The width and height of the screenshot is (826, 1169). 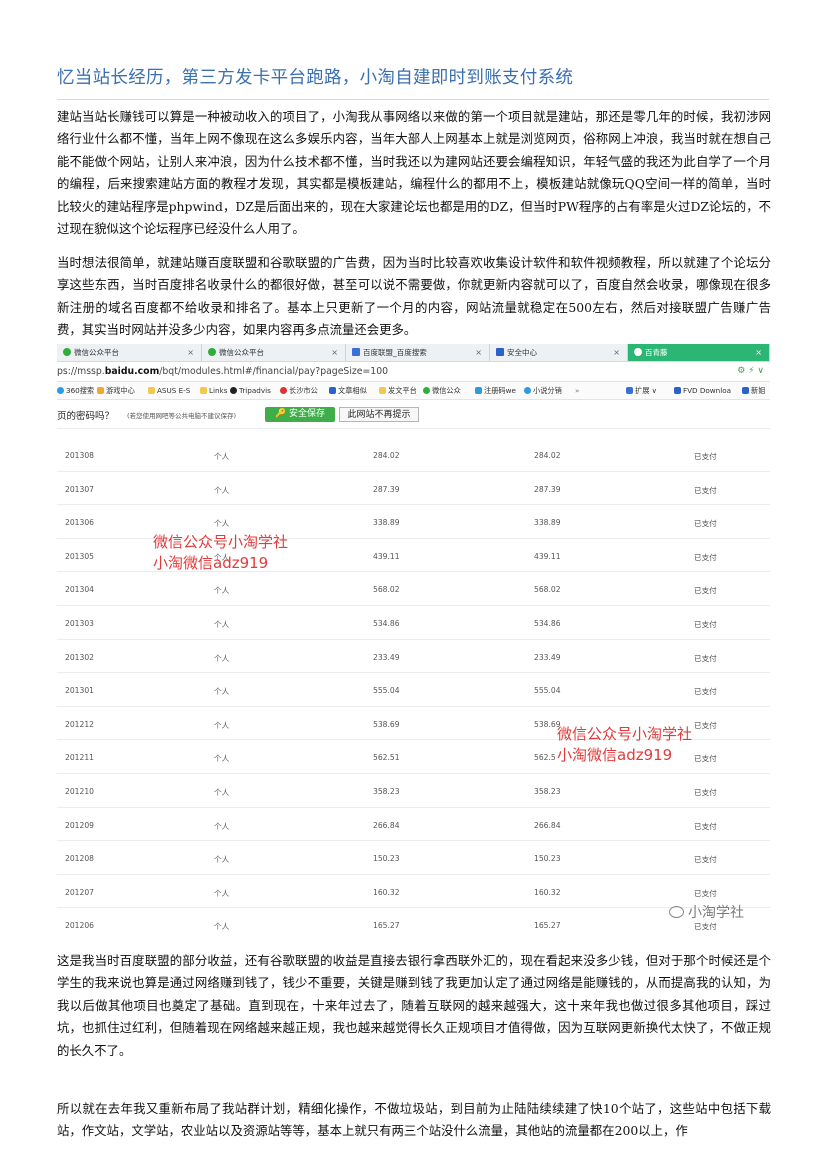 What do you see at coordinates (413, 99) in the screenshot?
I see `title-divider` at bounding box center [413, 99].